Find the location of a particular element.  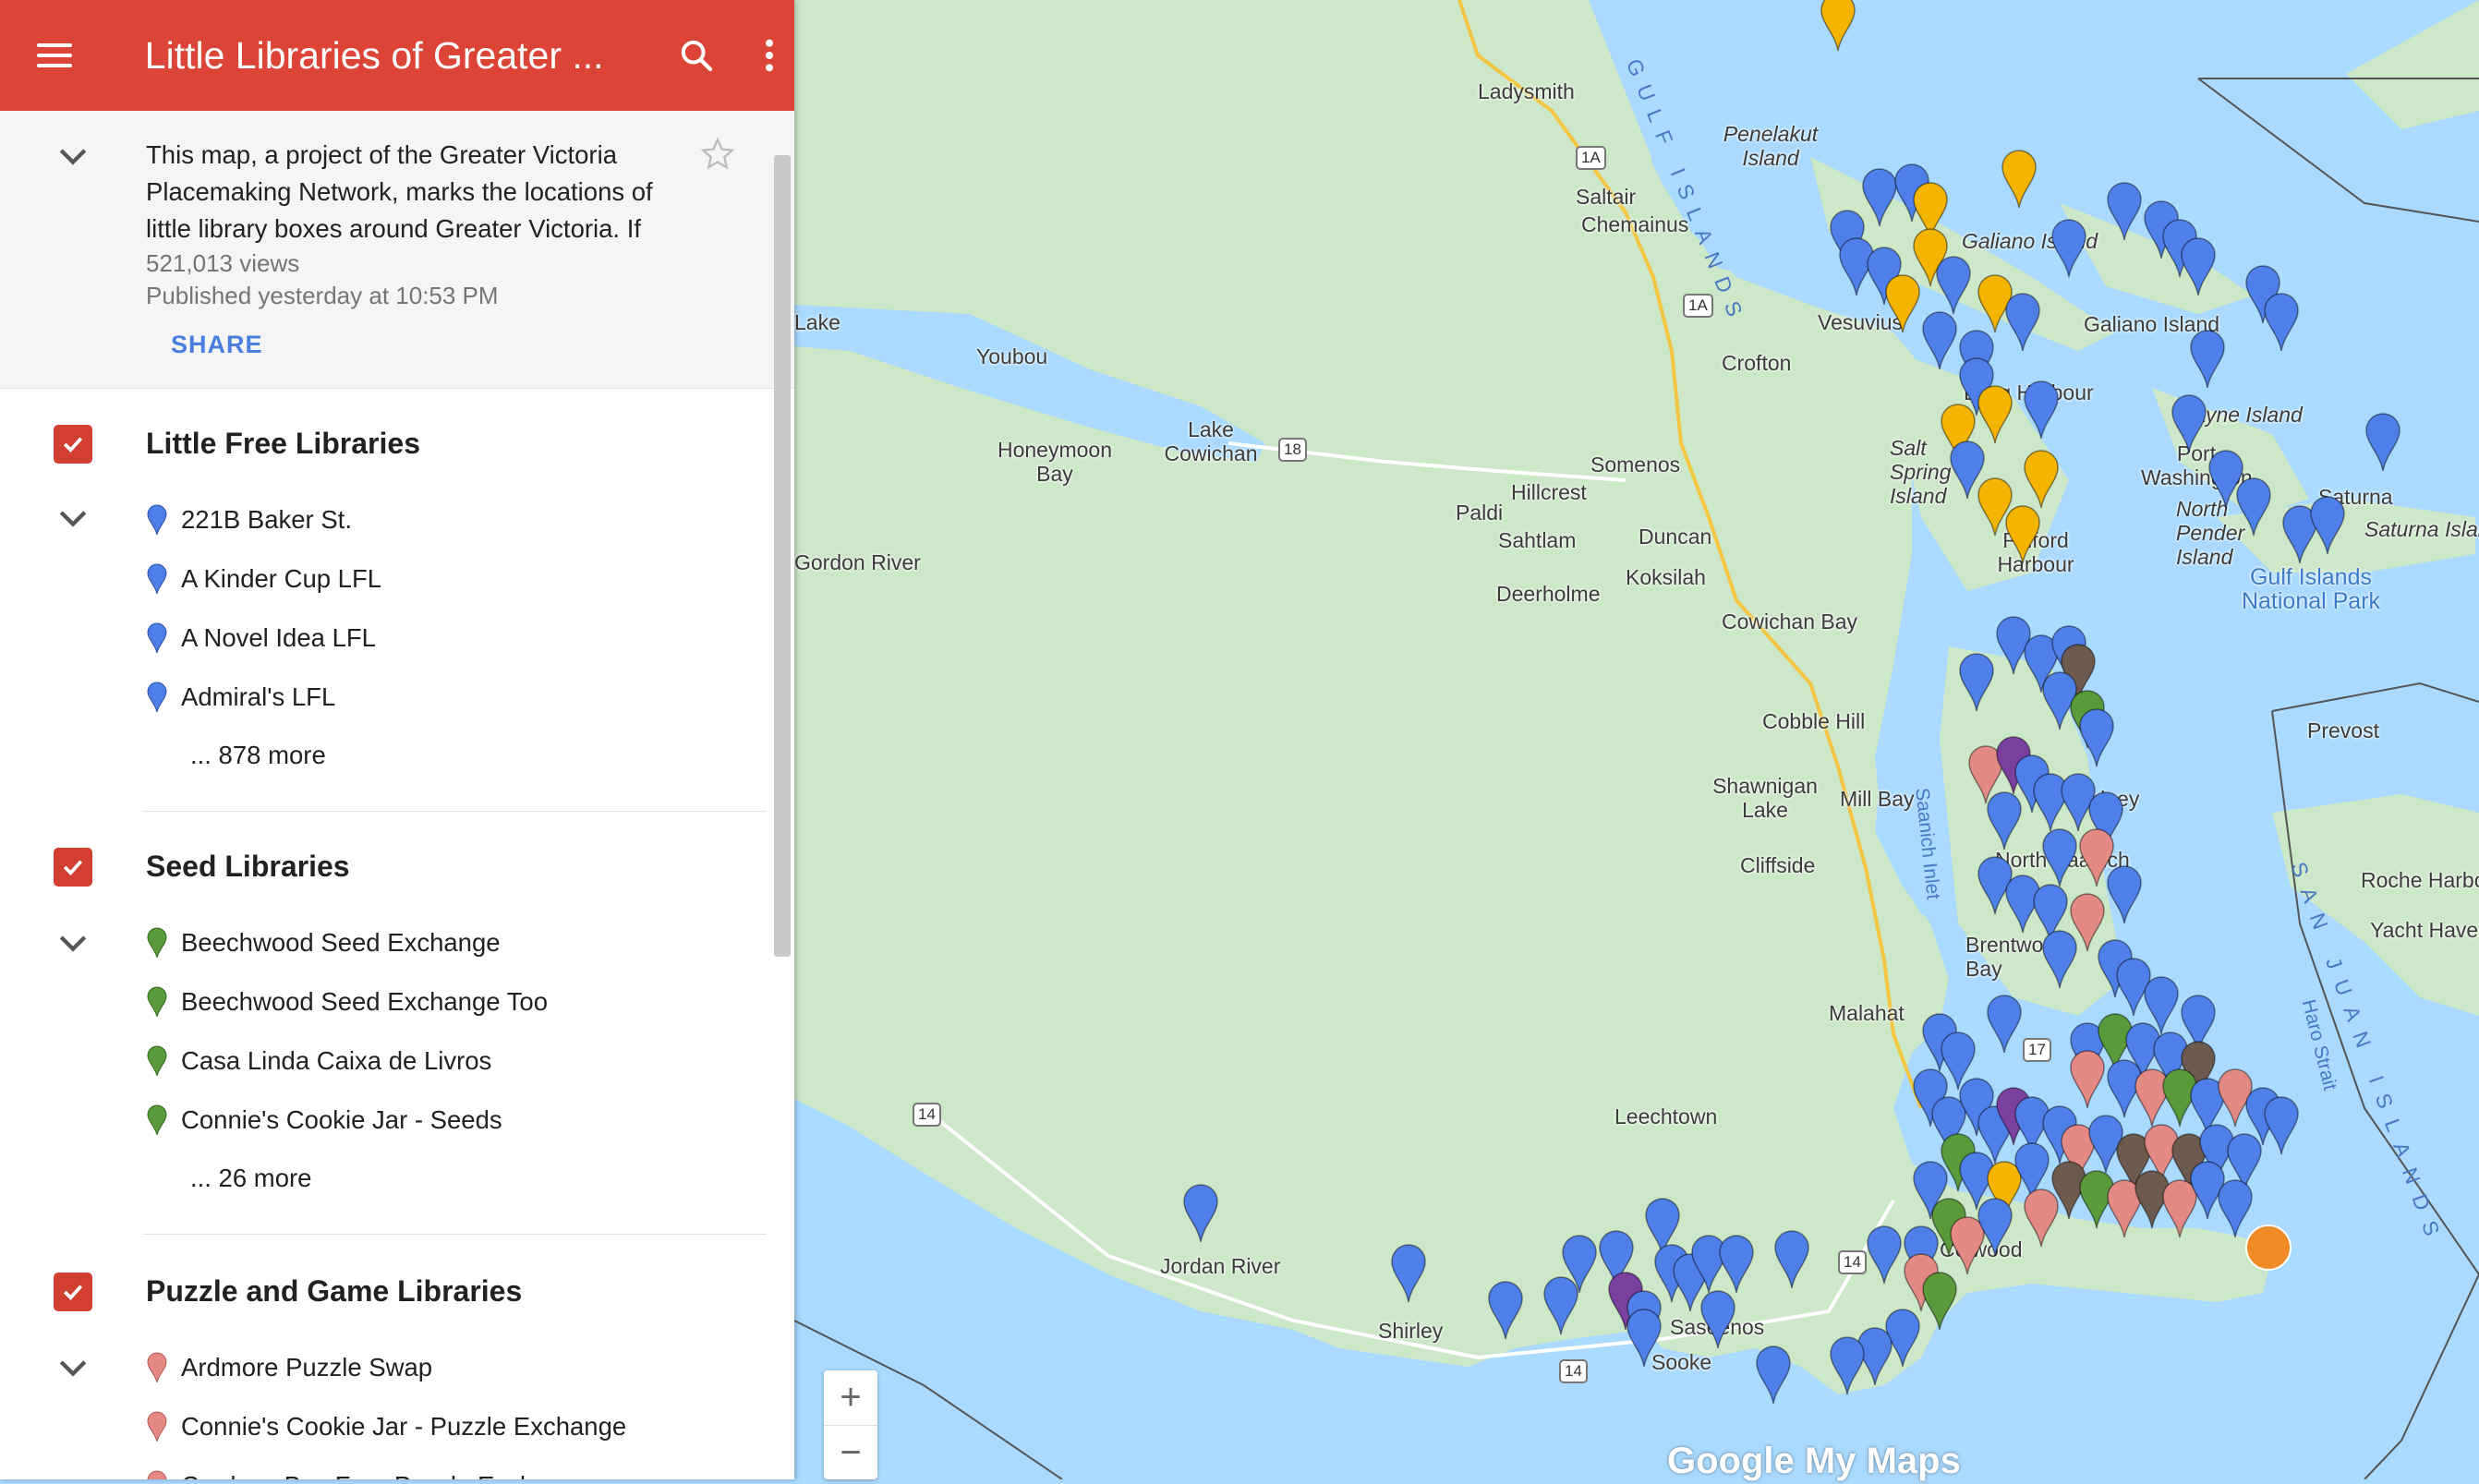

list-item: Ardmore Puzzle Swap is located at coordinates (289, 1367).